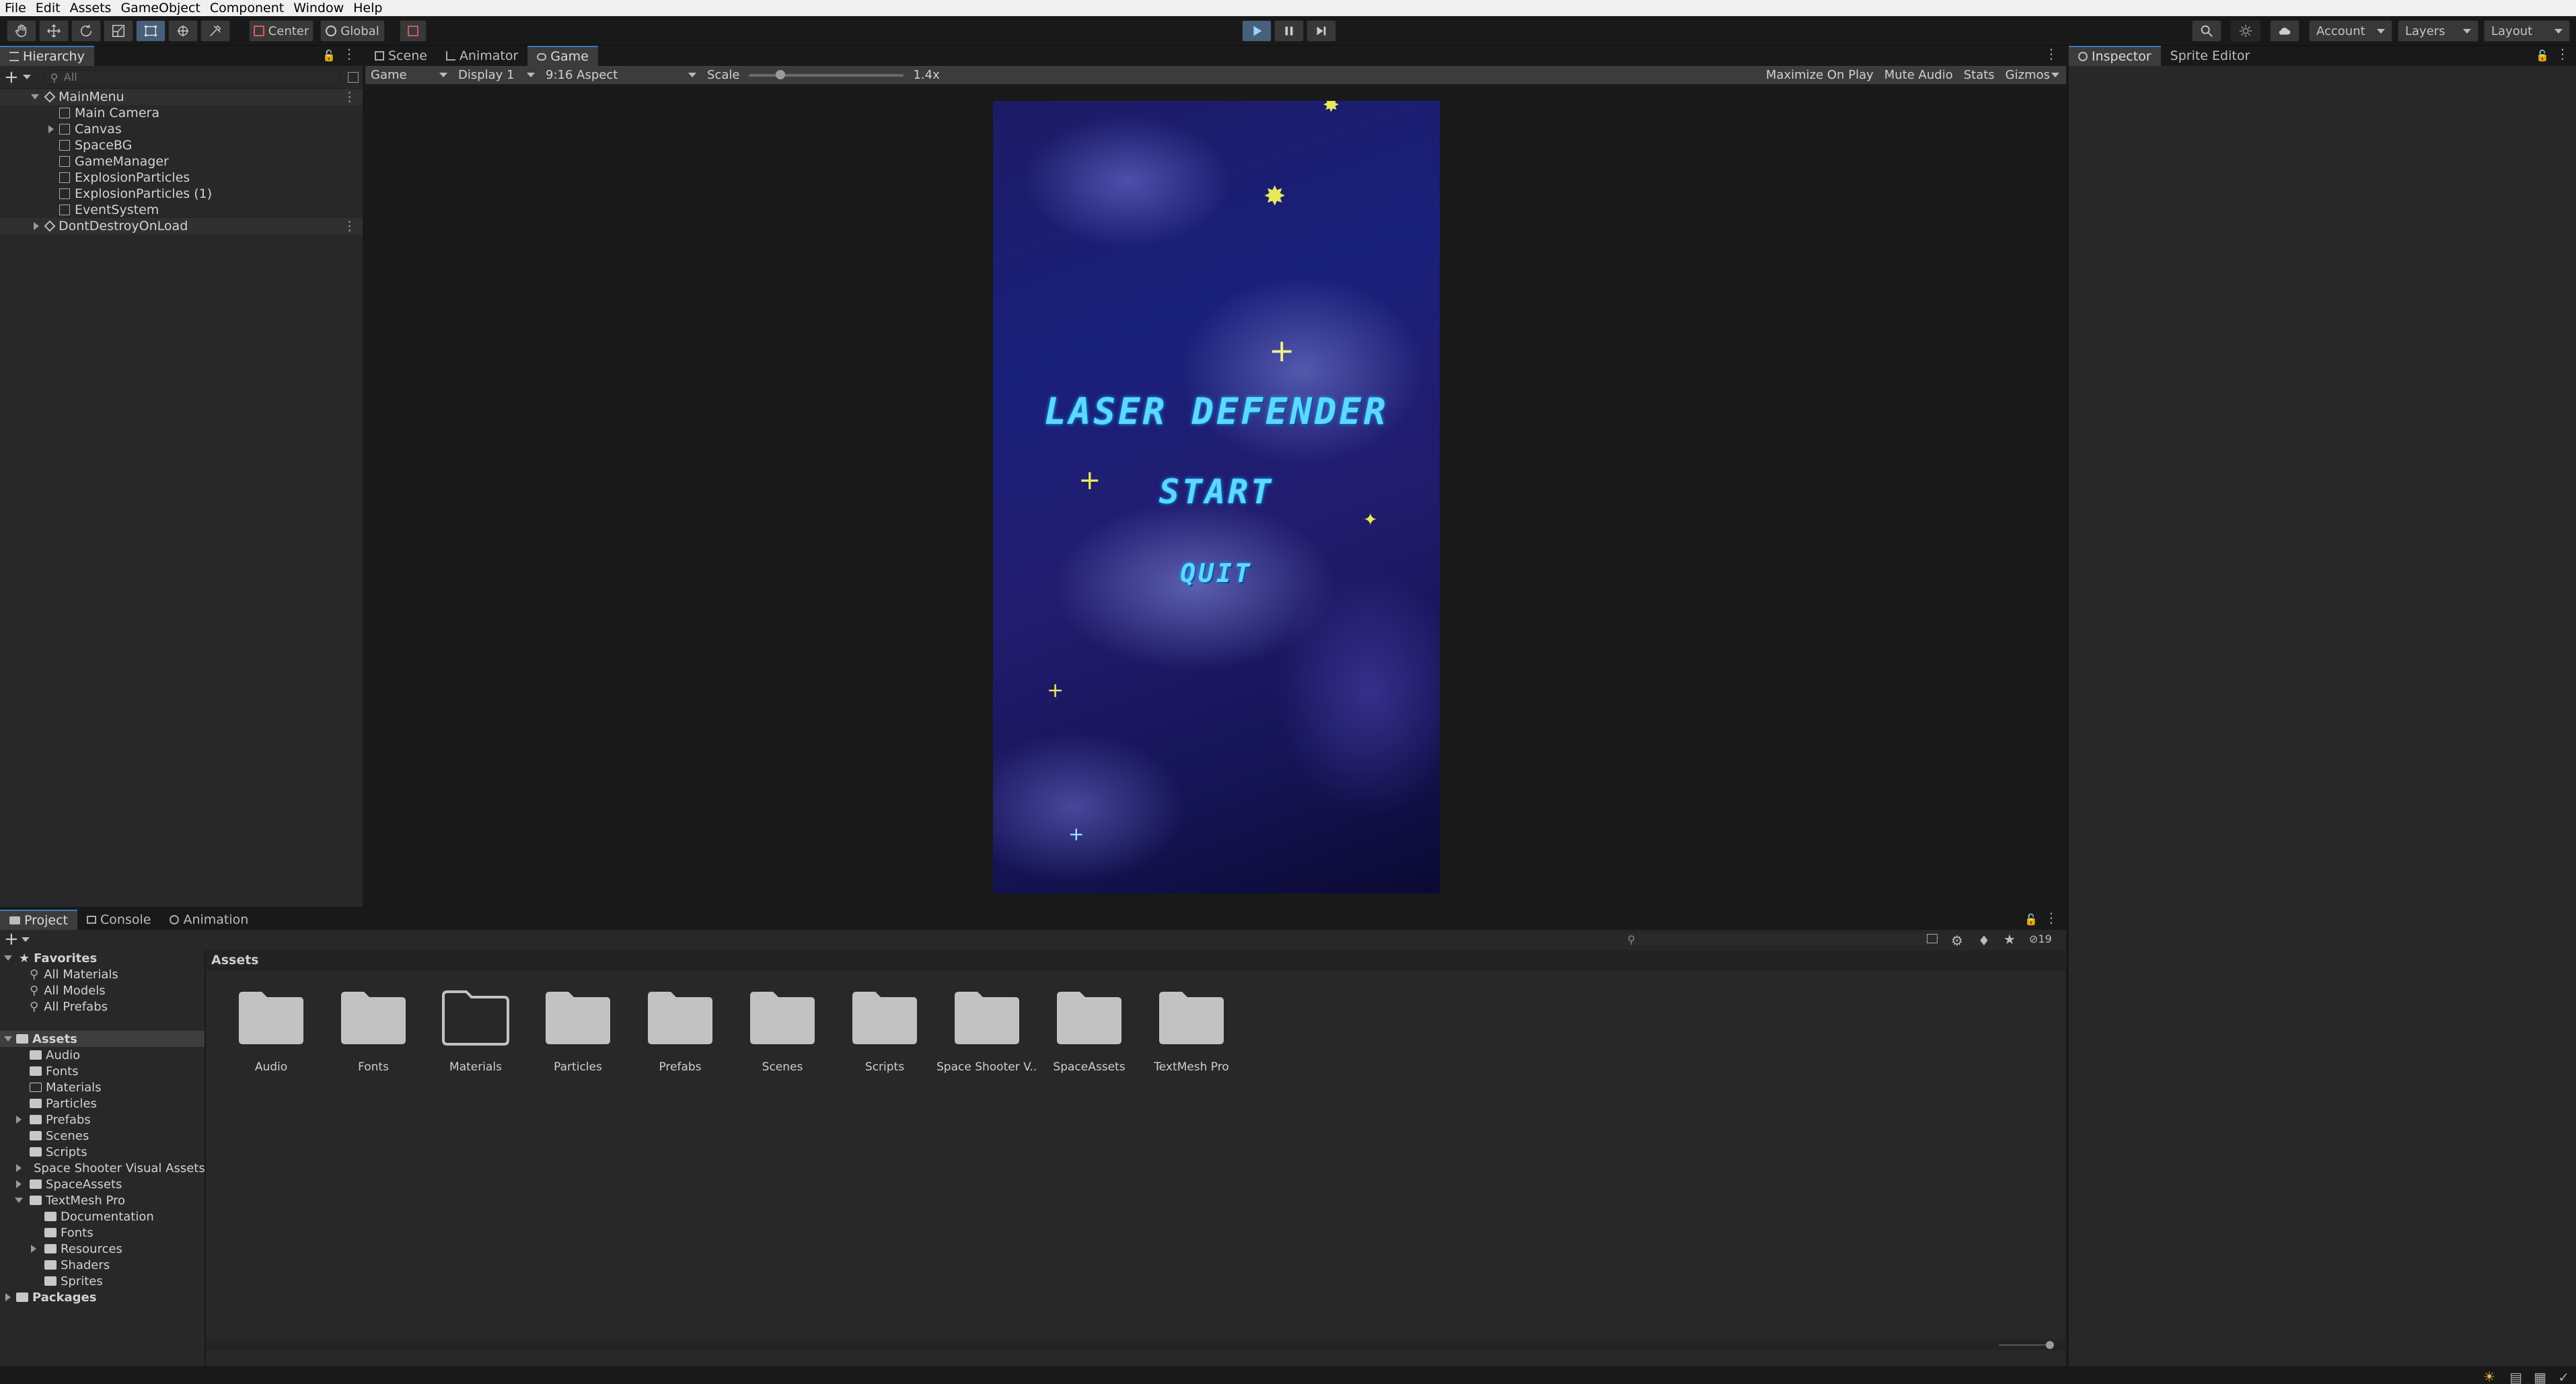  What do you see at coordinates (577, 1031) in the screenshot?
I see `asset-folder-tile: Particles` at bounding box center [577, 1031].